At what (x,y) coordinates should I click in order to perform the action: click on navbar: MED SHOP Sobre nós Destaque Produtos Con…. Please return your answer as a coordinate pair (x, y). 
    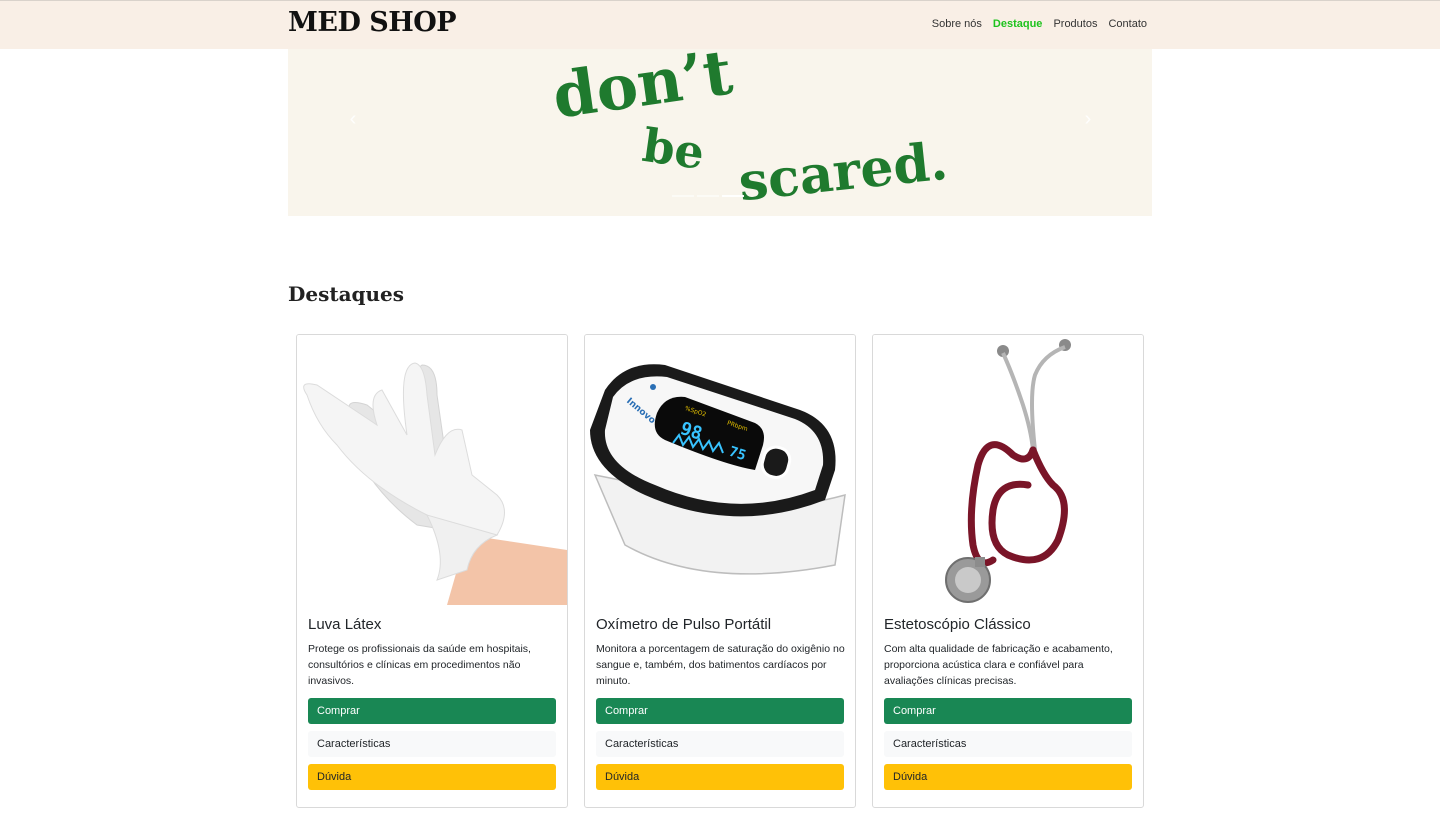
    Looking at the image, I should click on (720, 24).